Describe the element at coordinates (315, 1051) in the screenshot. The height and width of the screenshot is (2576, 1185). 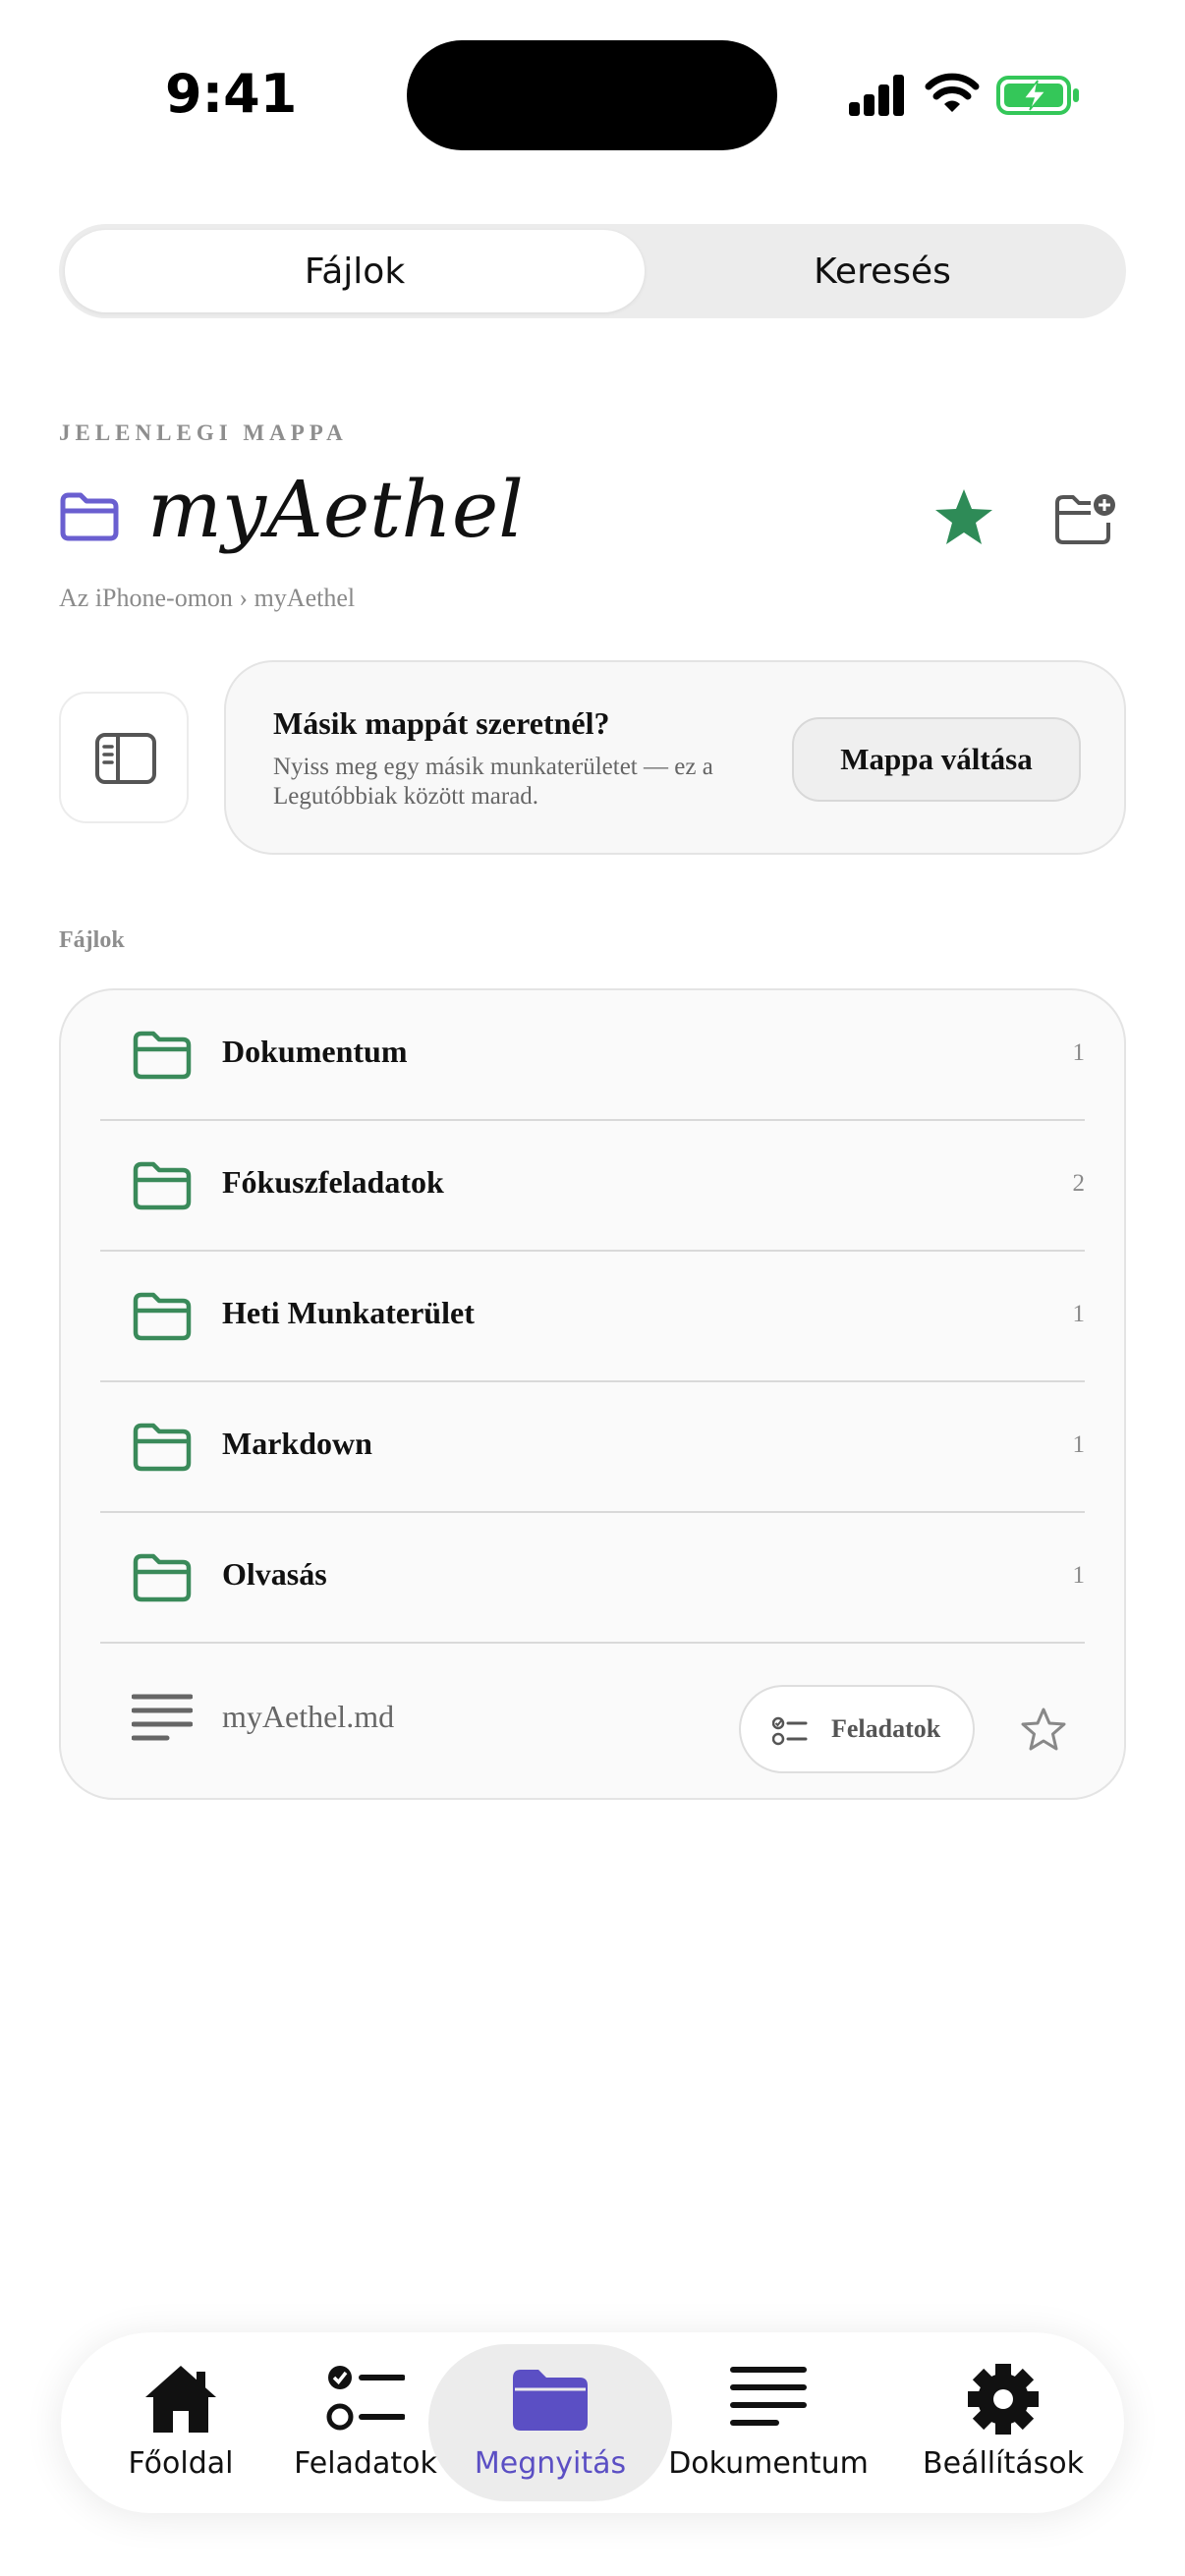
I see `folder-name: Dokumentum` at that location.